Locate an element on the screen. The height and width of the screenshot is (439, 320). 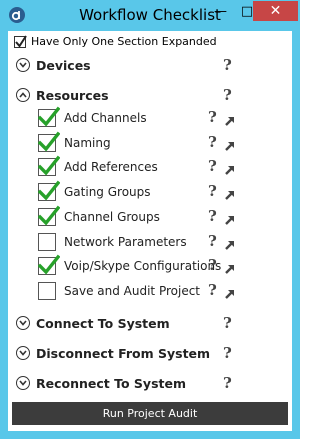
item-label: Gating Groups is located at coordinates (107, 192).